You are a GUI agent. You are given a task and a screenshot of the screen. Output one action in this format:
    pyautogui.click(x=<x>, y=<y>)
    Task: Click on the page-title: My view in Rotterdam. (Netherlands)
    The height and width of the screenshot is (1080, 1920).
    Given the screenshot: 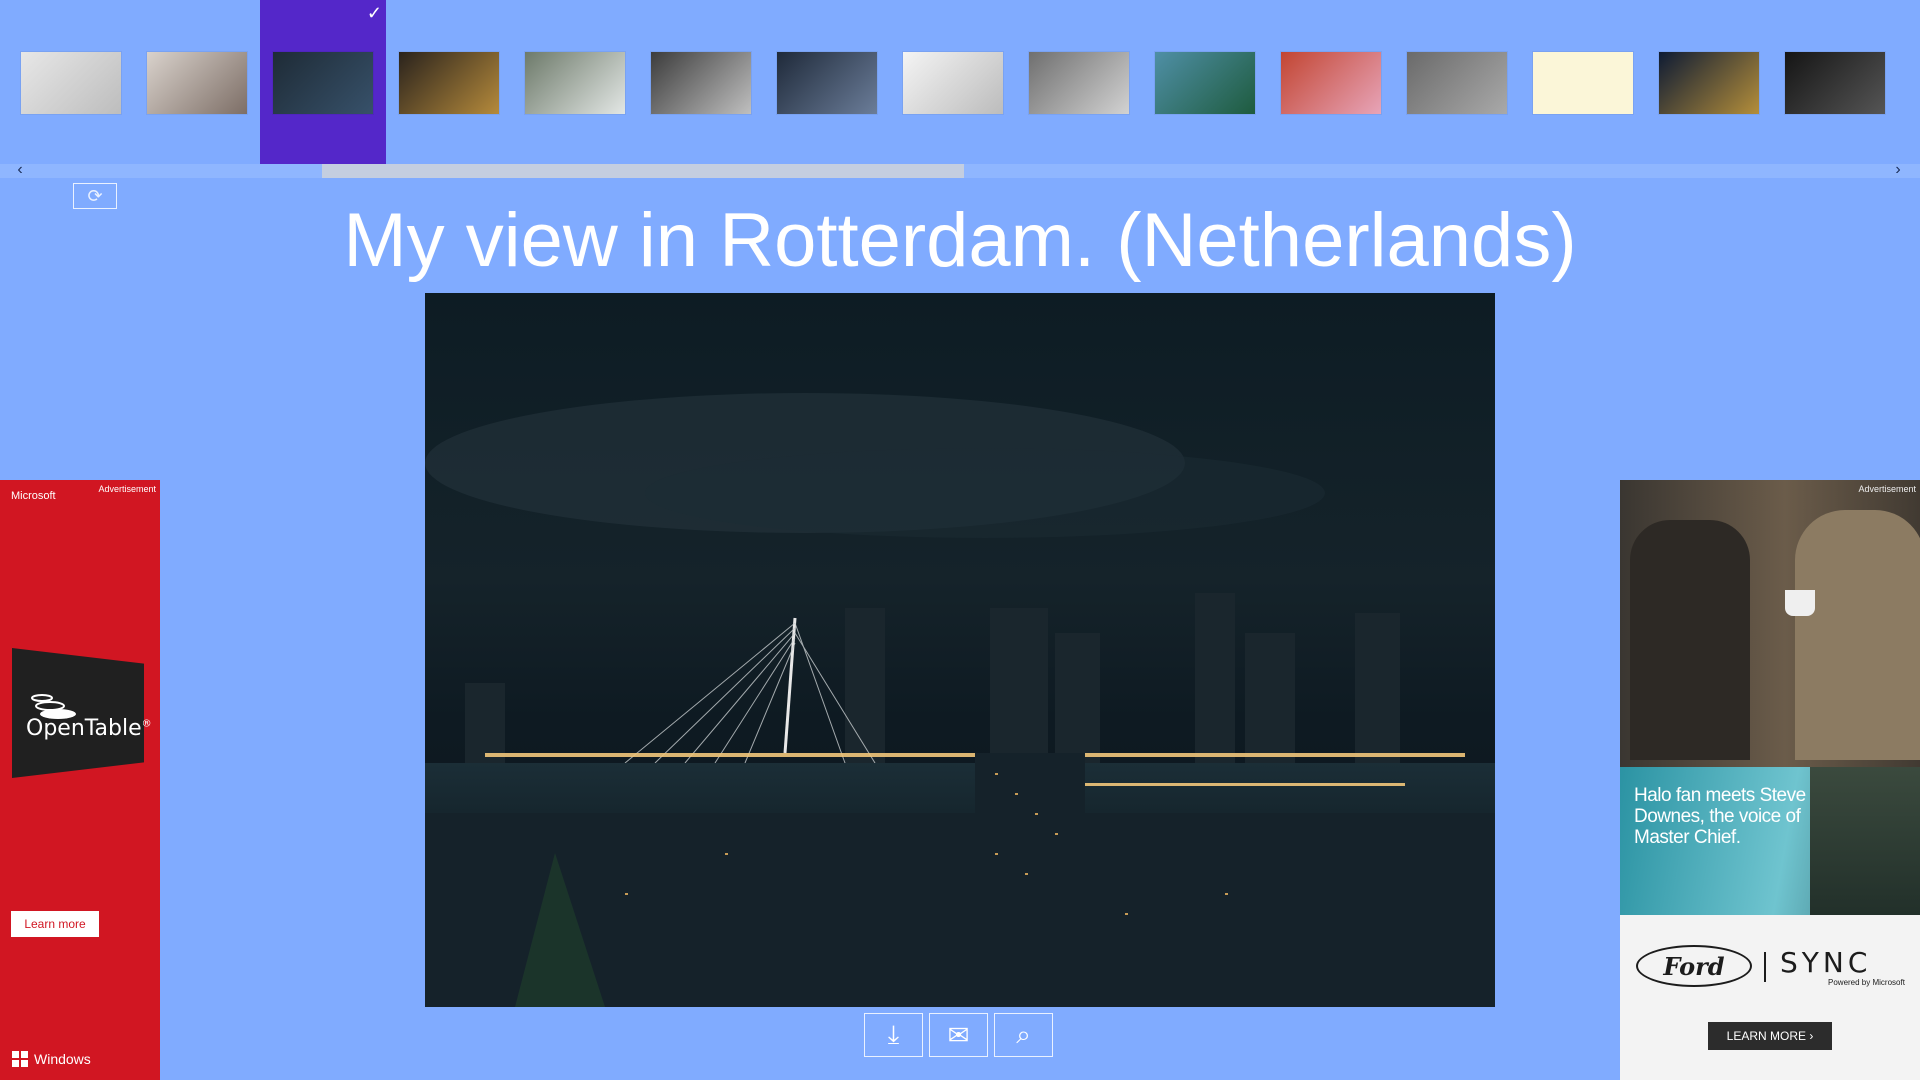 What is the action you would take?
    pyautogui.click(x=960, y=240)
    